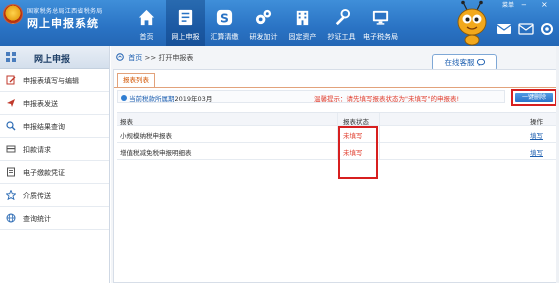 The height and width of the screenshot is (283, 559). What do you see at coordinates (11, 172) in the screenshot?
I see `receipt-icon` at bounding box center [11, 172].